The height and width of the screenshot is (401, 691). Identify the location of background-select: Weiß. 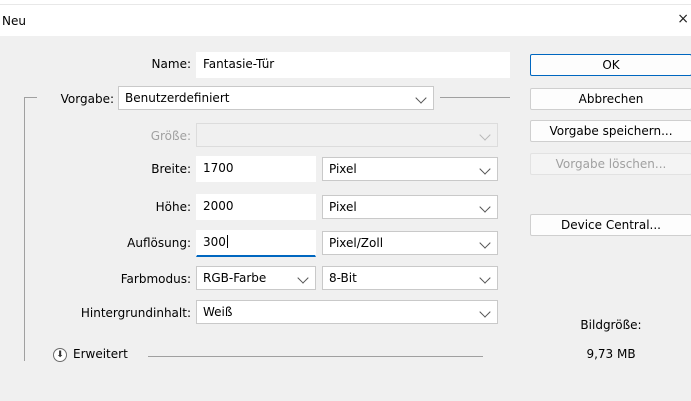
(347, 312).